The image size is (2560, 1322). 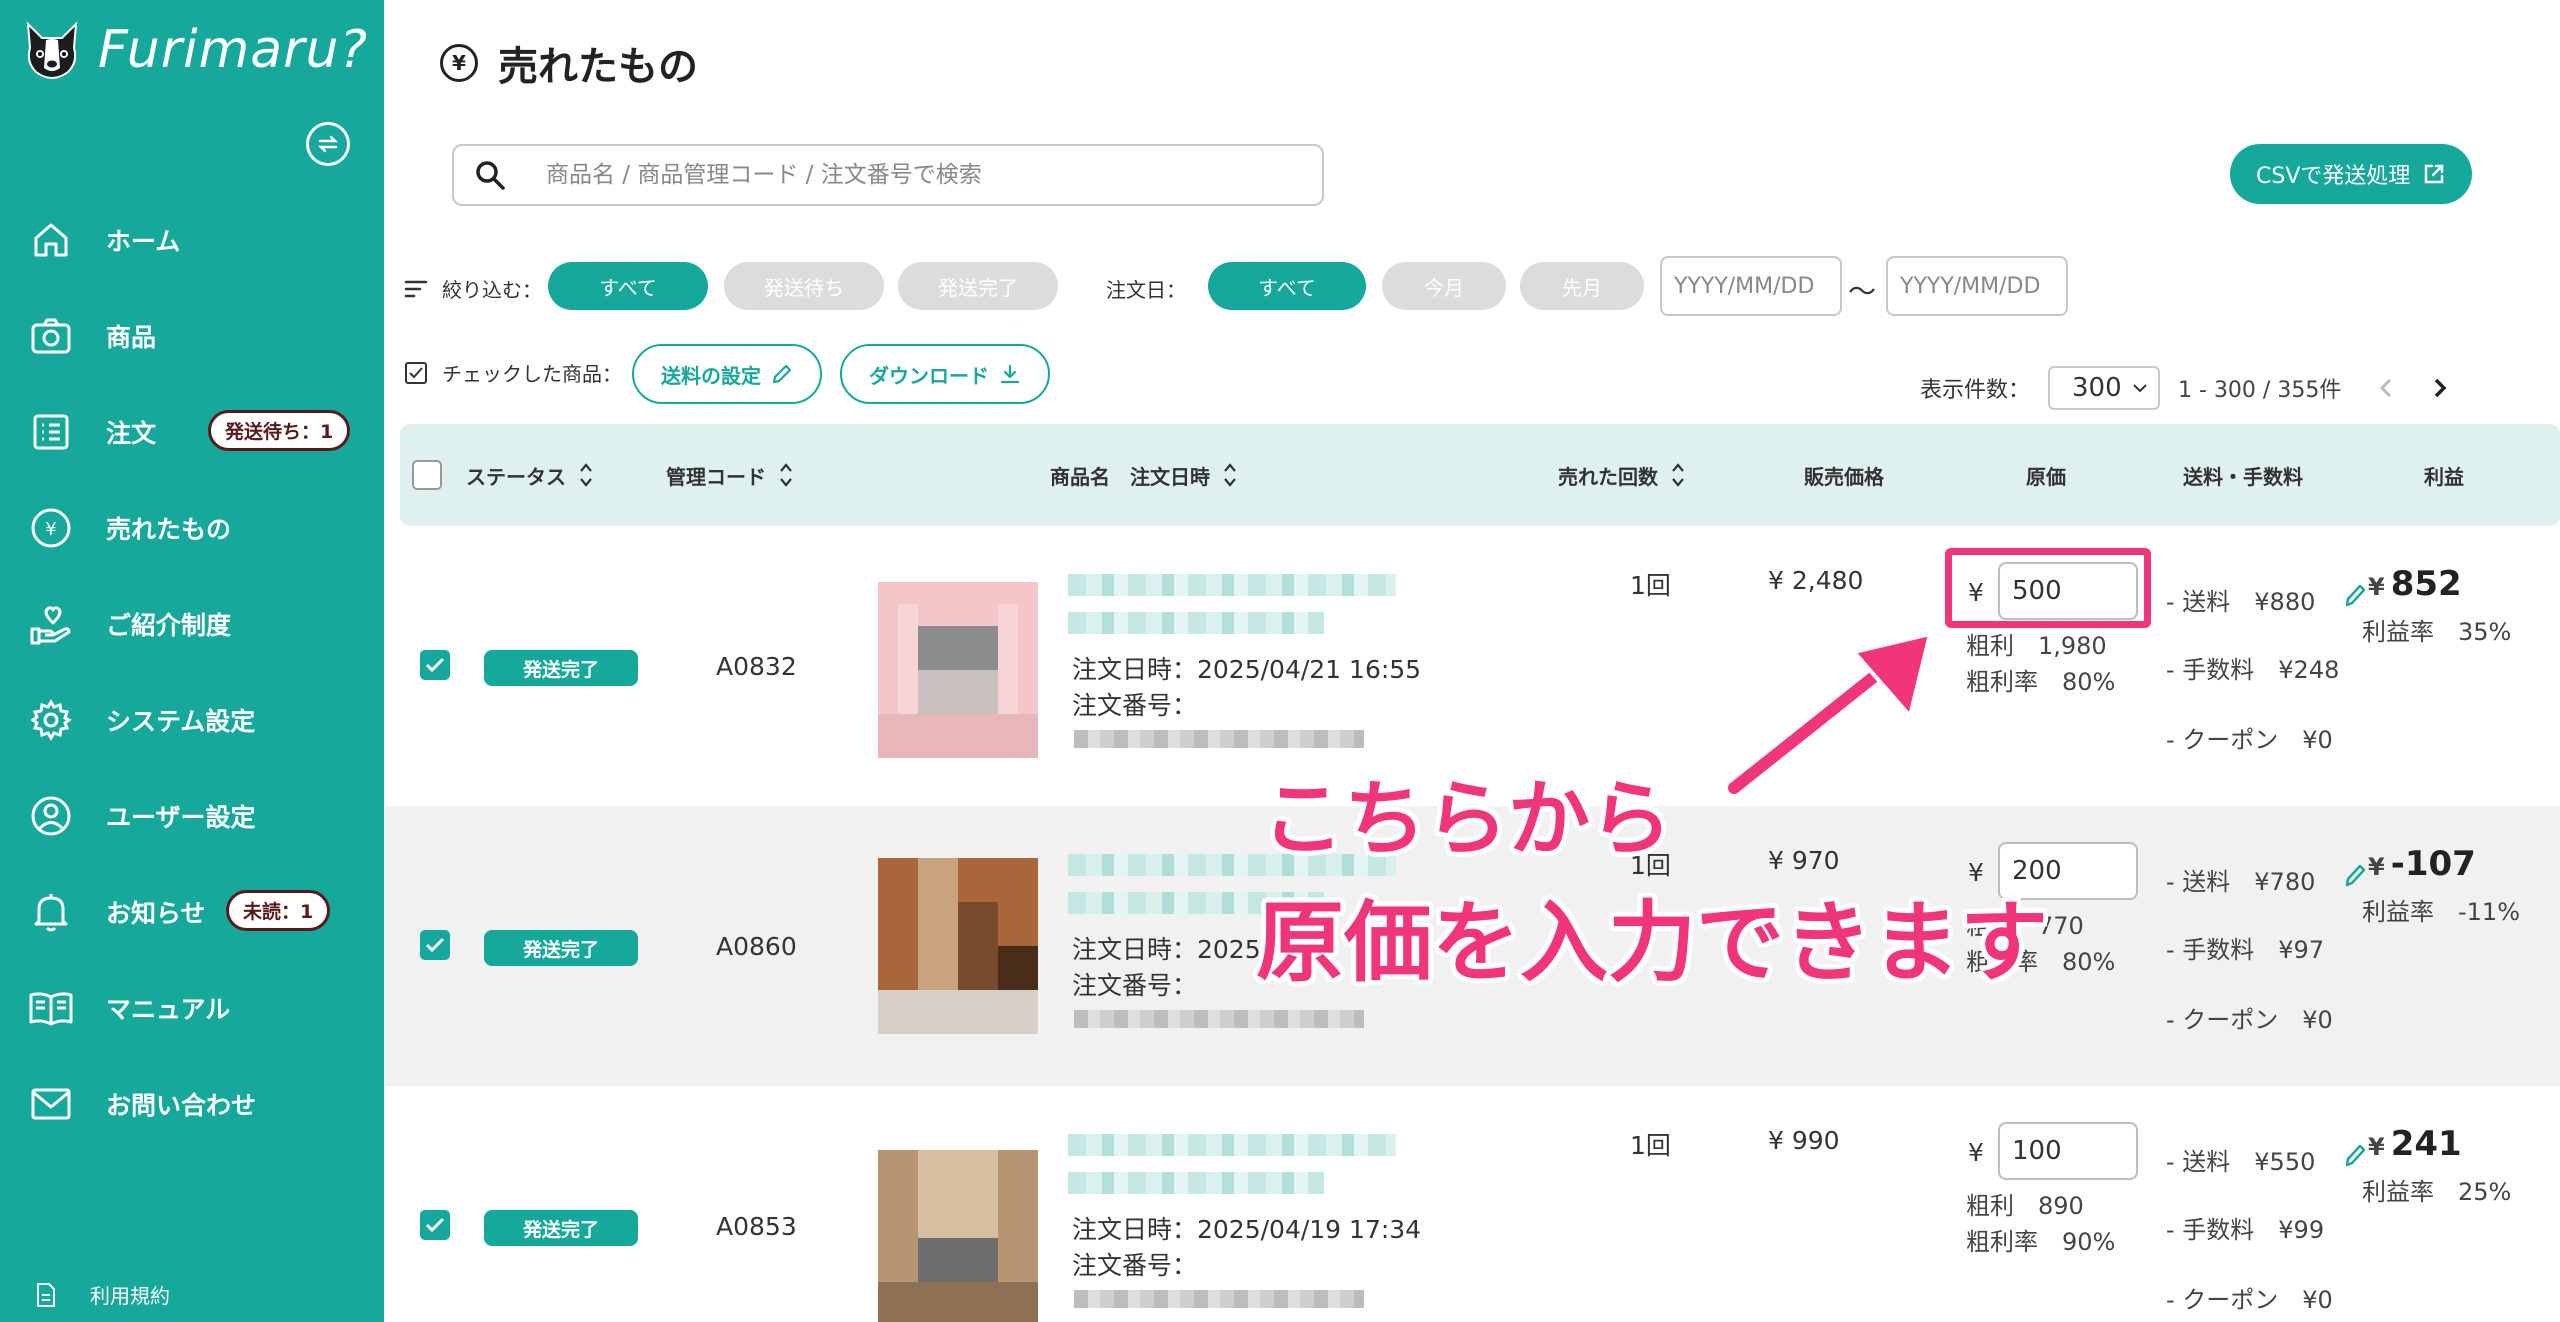 I want to click on column-header-label: ステータス, so click(x=516, y=476).